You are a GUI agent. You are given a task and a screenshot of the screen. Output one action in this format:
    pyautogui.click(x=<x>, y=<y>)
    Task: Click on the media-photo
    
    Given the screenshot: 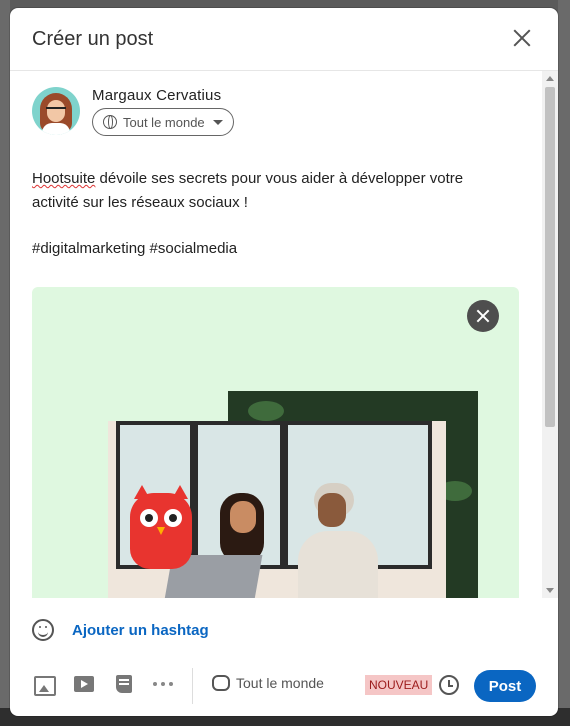 What is the action you would take?
    pyautogui.click(x=277, y=509)
    